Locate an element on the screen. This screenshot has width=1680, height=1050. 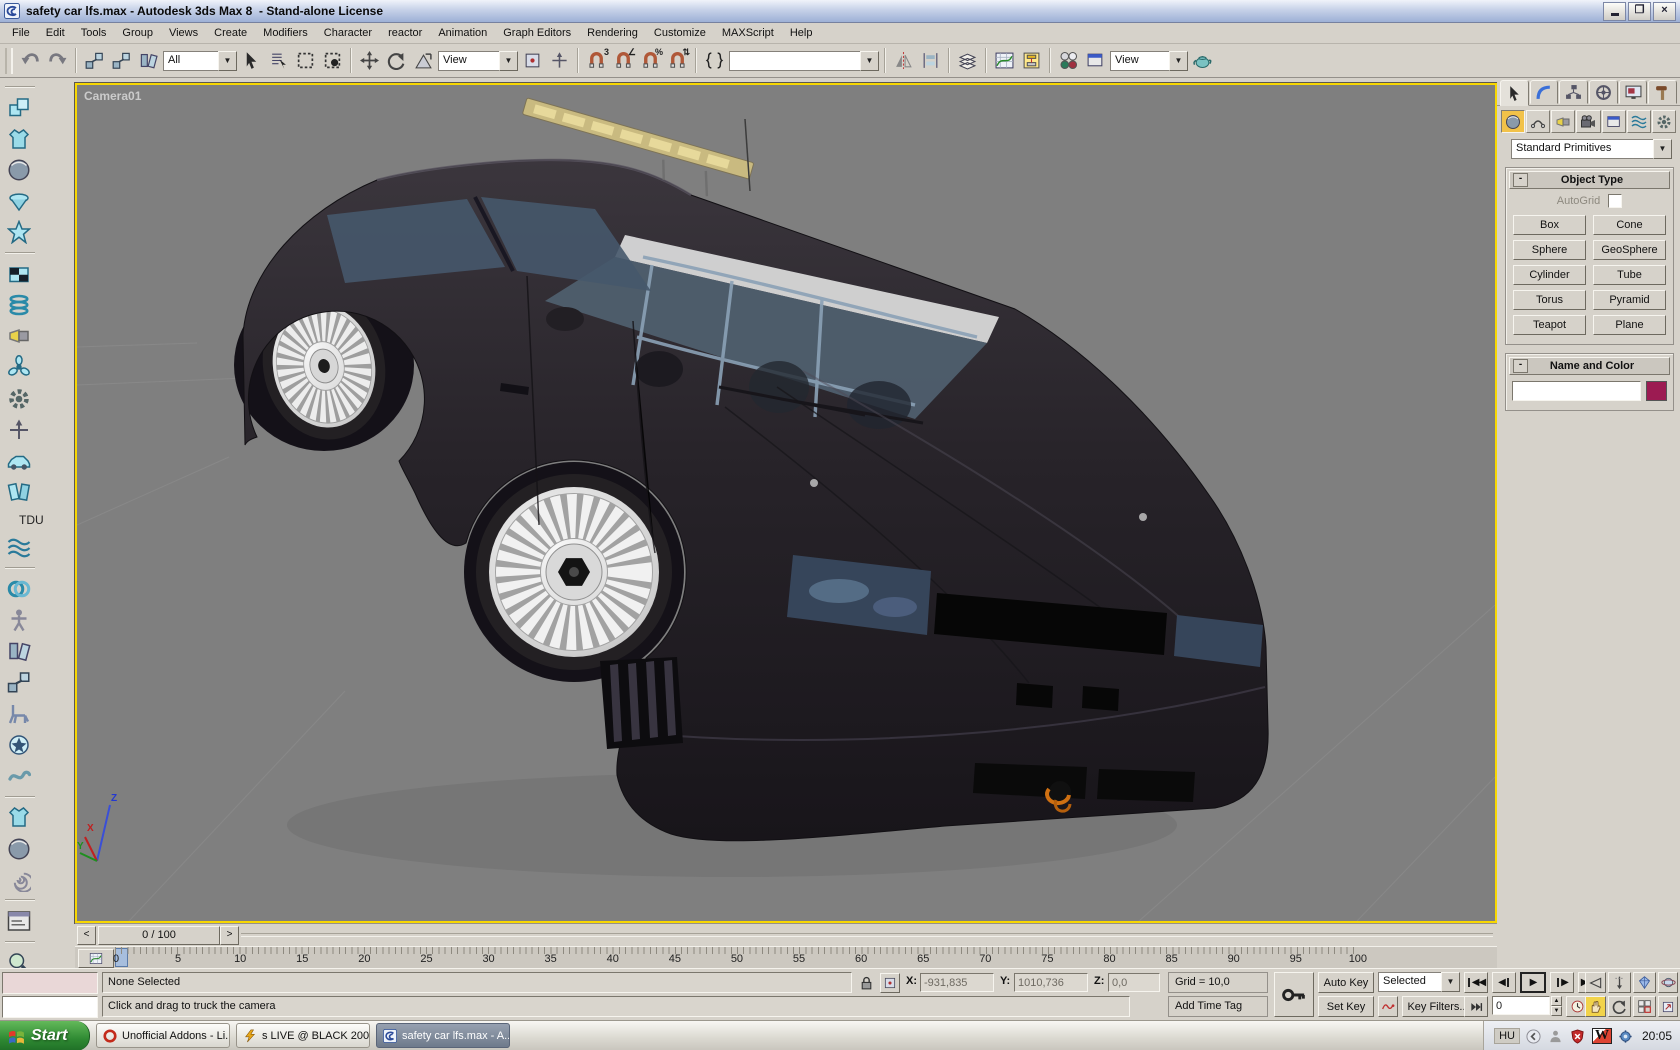
object-name-field is located at coordinates (1576, 391).